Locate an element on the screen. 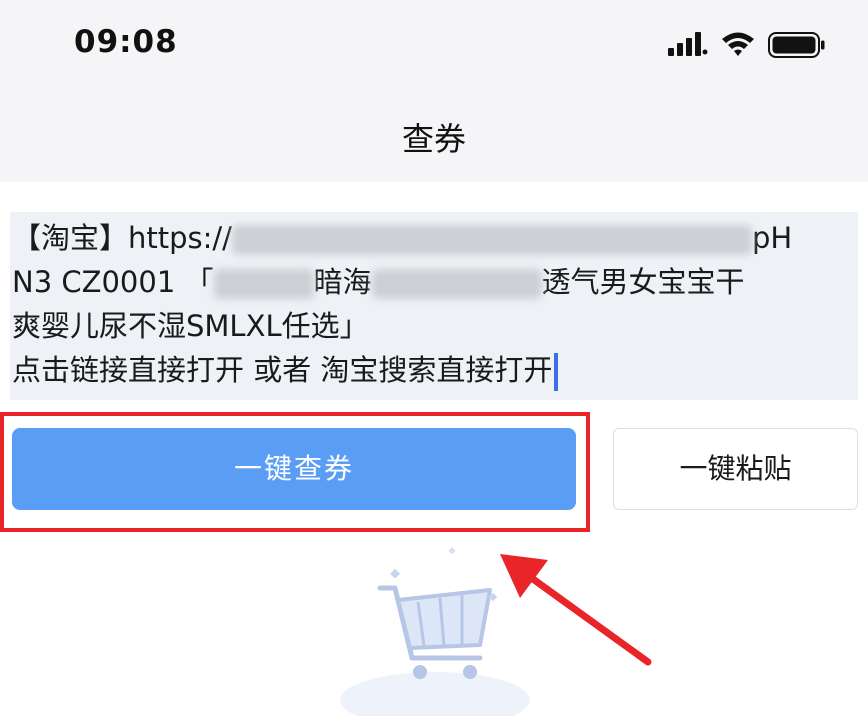  input-line-2-prefix: N3 CZ0001 「 is located at coordinates (113, 282).